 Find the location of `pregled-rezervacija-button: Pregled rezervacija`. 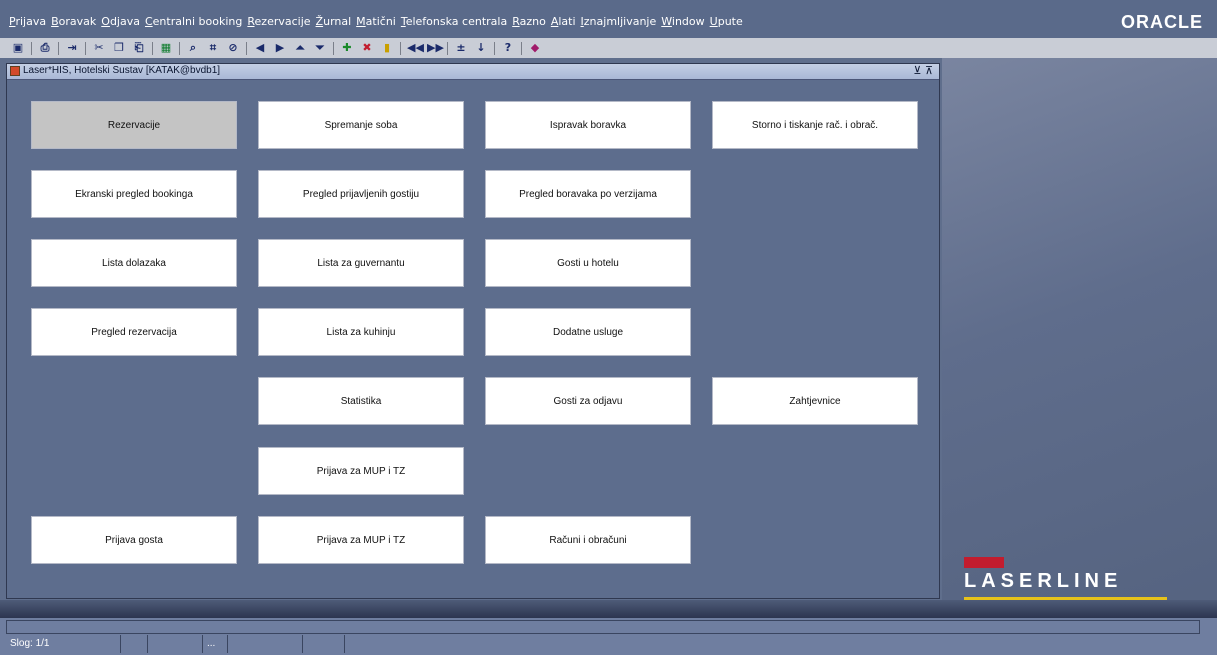

pregled-rezervacija-button: Pregled rezervacija is located at coordinates (134, 332).